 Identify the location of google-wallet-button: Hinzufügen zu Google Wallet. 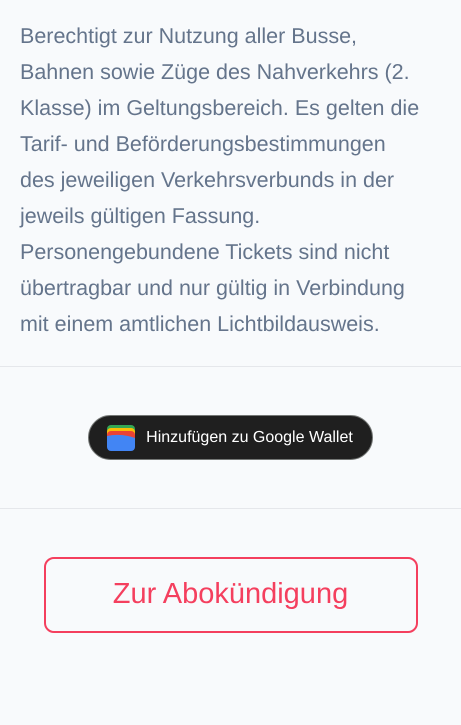
(230, 437).